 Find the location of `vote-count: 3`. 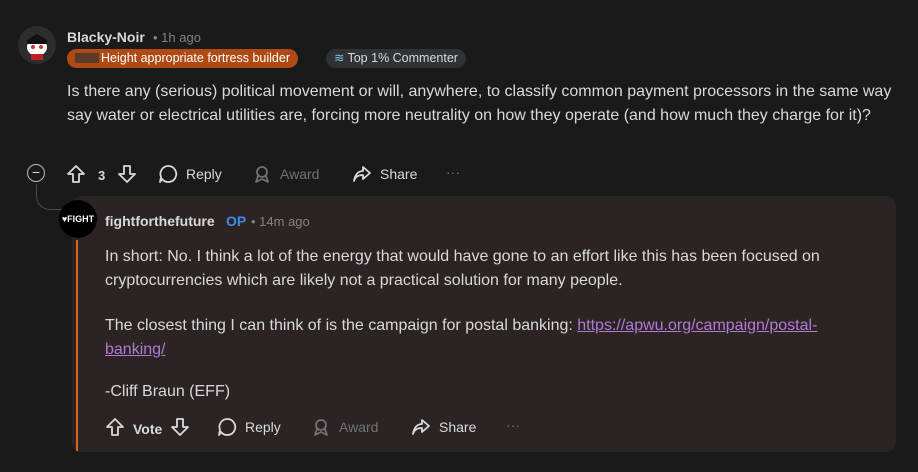

vote-count: 3 is located at coordinates (102, 175).